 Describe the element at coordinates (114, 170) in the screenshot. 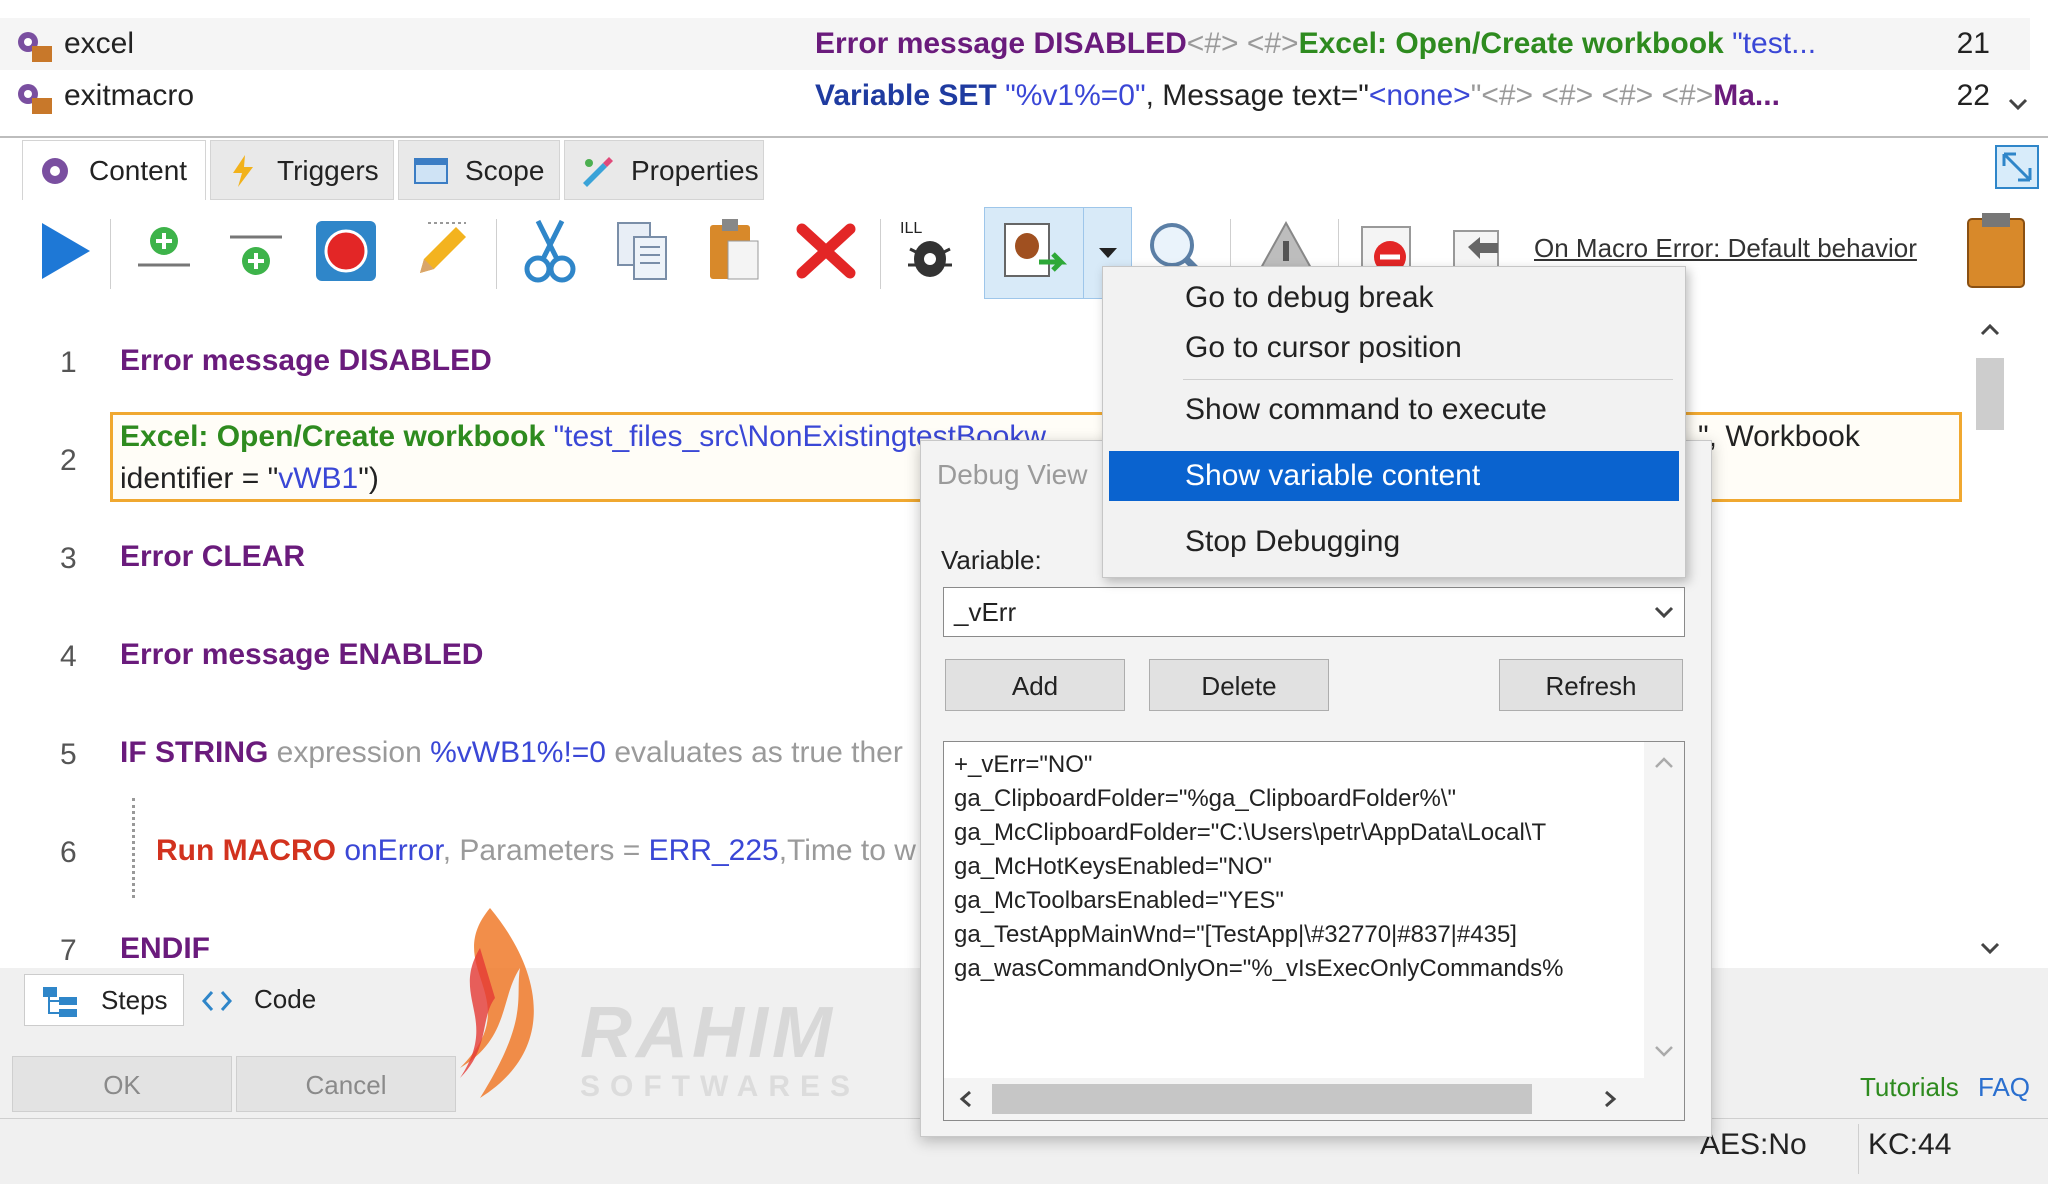

I see `tab-content: Content` at that location.